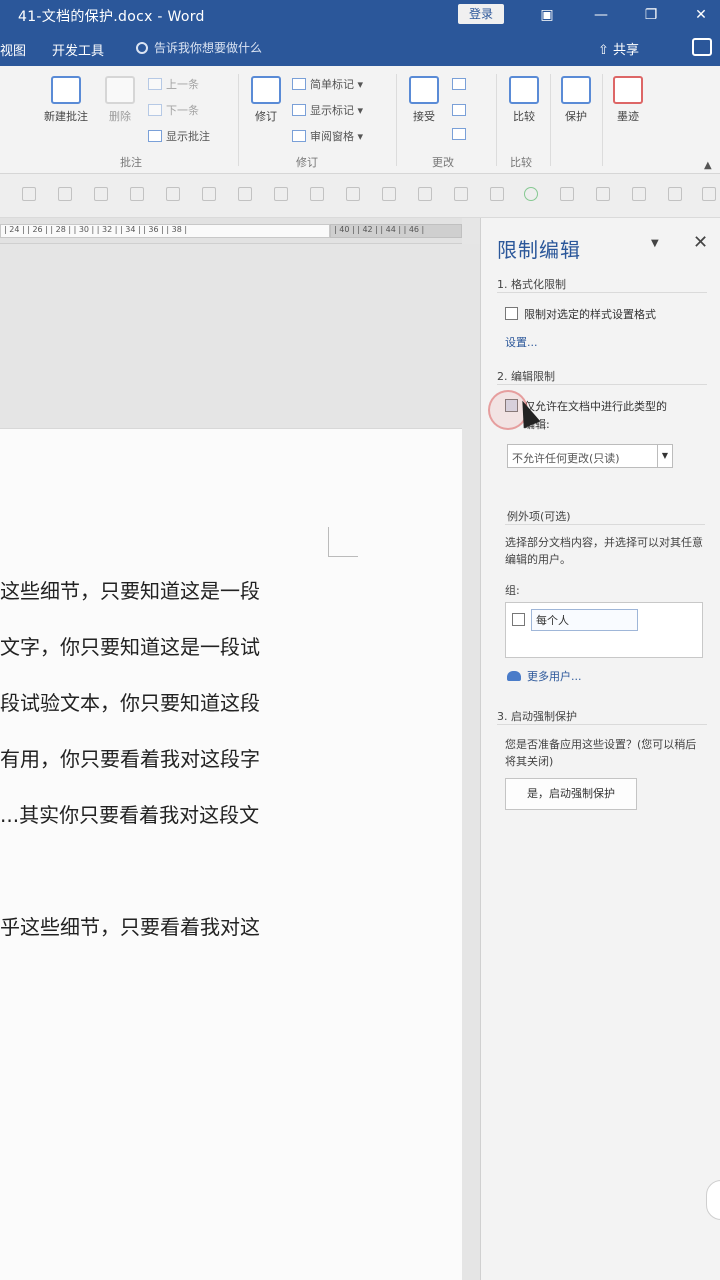 The width and height of the screenshot is (720, 1280). Describe the element at coordinates (601, 15) in the screenshot. I see `minimize-icon: —` at that location.